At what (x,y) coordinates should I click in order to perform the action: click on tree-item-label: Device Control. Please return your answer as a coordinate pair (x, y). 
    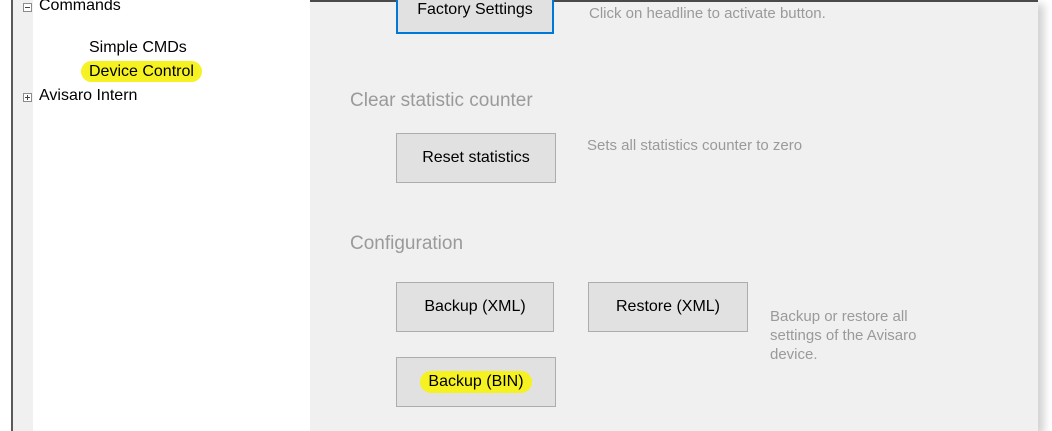
    Looking at the image, I should click on (141, 71).